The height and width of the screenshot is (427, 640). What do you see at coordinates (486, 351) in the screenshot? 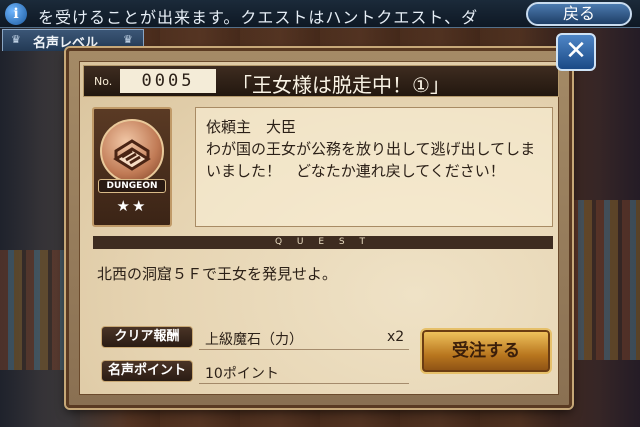
I see `accept-quest-button: 受注する` at bounding box center [486, 351].